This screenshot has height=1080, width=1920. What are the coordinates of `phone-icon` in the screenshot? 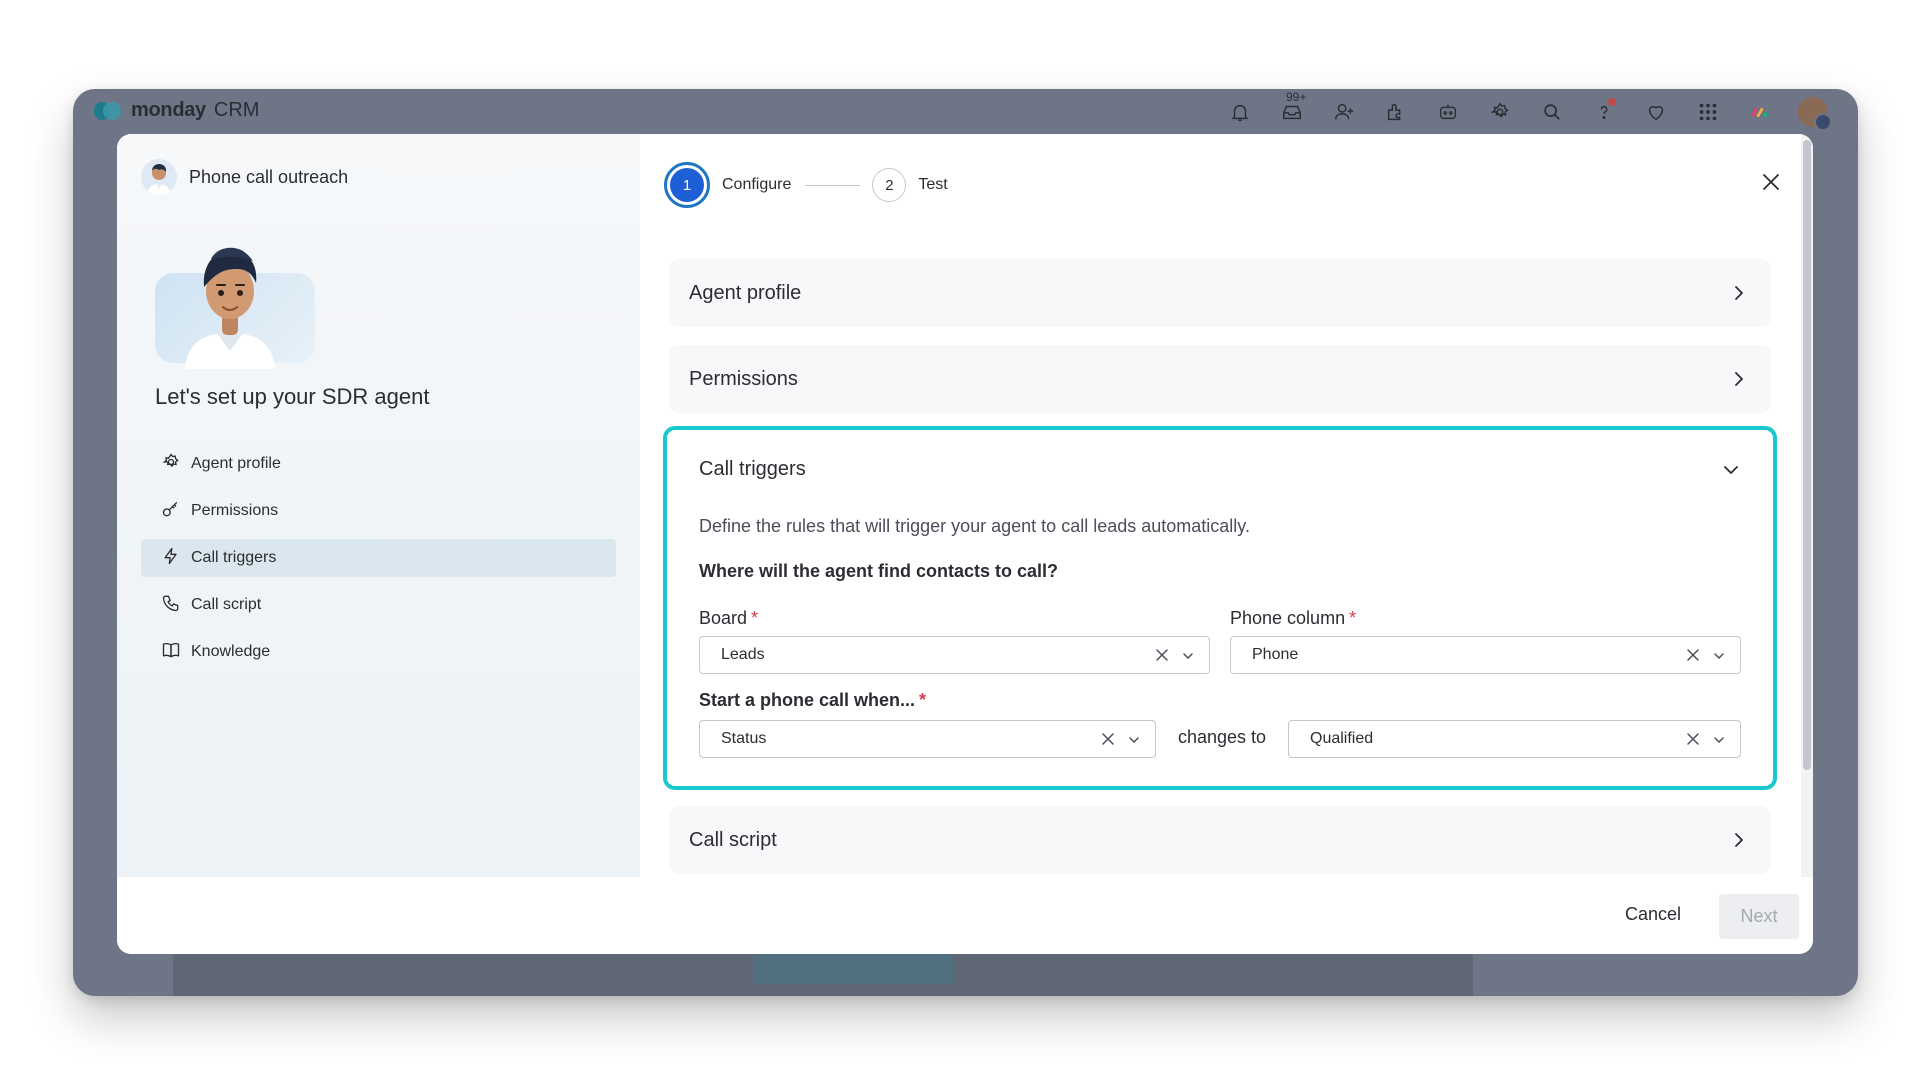 It's located at (171, 605).